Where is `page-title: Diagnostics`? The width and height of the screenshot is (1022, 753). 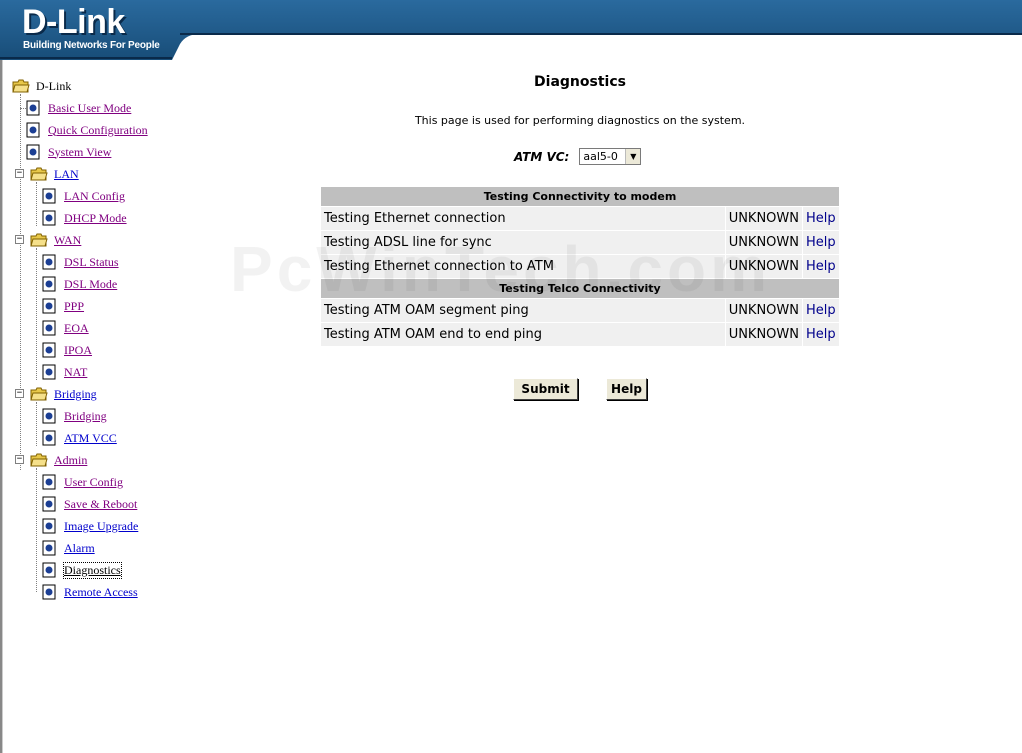
page-title: Diagnostics is located at coordinates (580, 82).